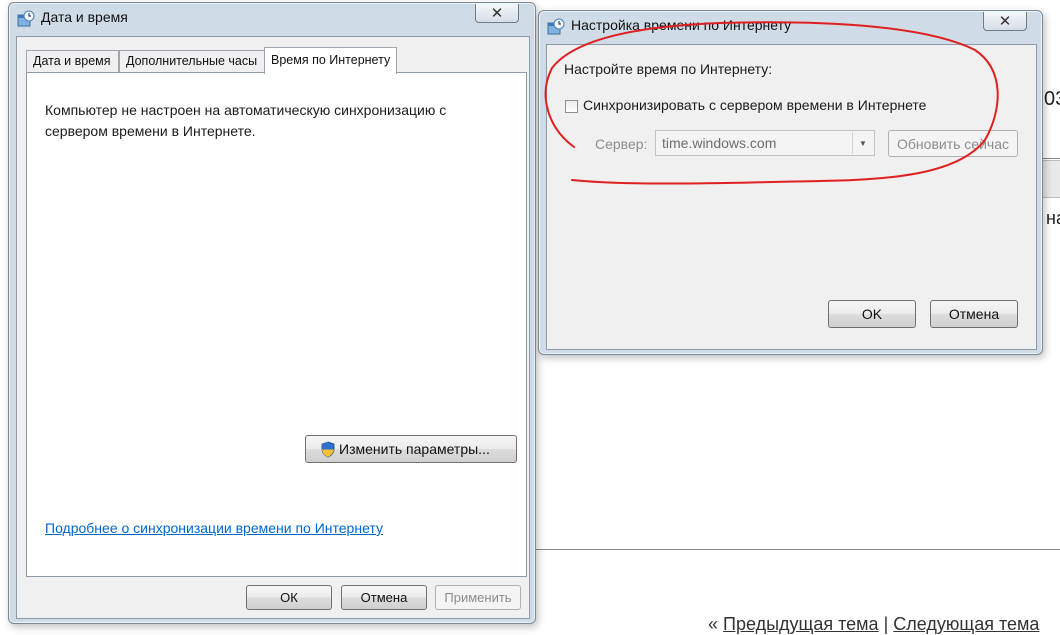  Describe the element at coordinates (872, 314) in the screenshot. I see `ok-button: OK` at that location.